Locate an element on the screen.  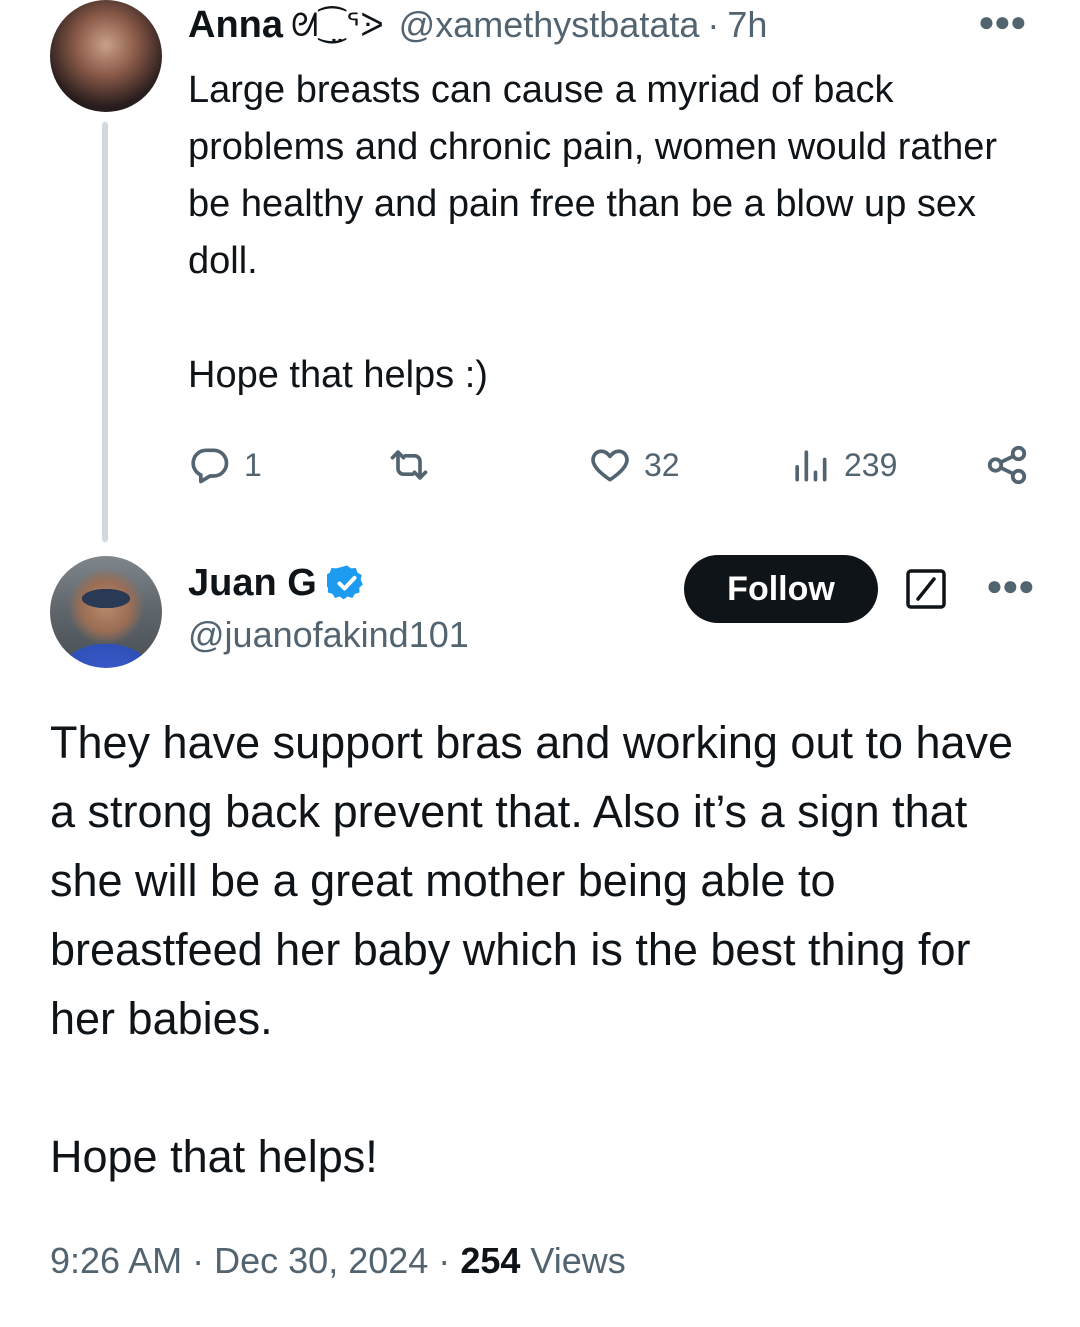
tweet-date: Dec 30, 2024 is located at coordinates (321, 1260).